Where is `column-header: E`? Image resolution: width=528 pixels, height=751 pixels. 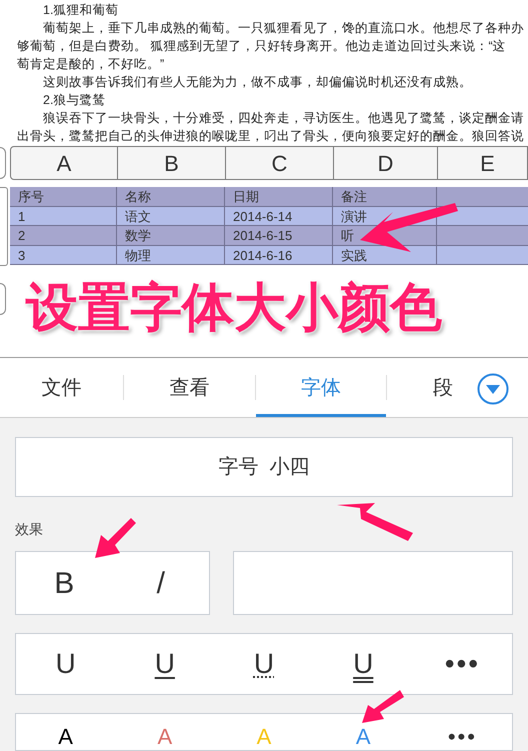 column-header: E is located at coordinates (483, 163).